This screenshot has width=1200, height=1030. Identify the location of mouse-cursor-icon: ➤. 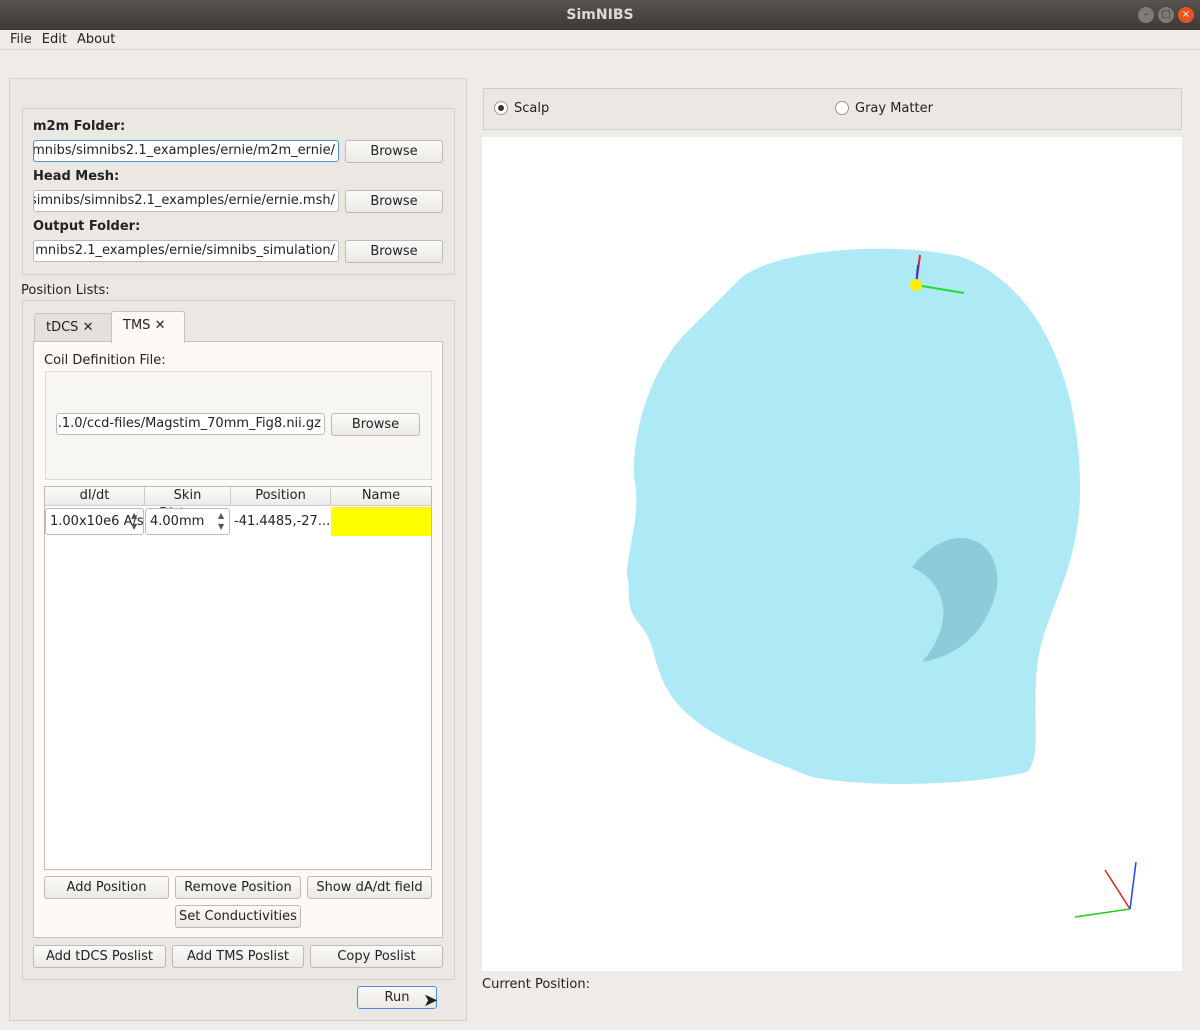
(431, 1000).